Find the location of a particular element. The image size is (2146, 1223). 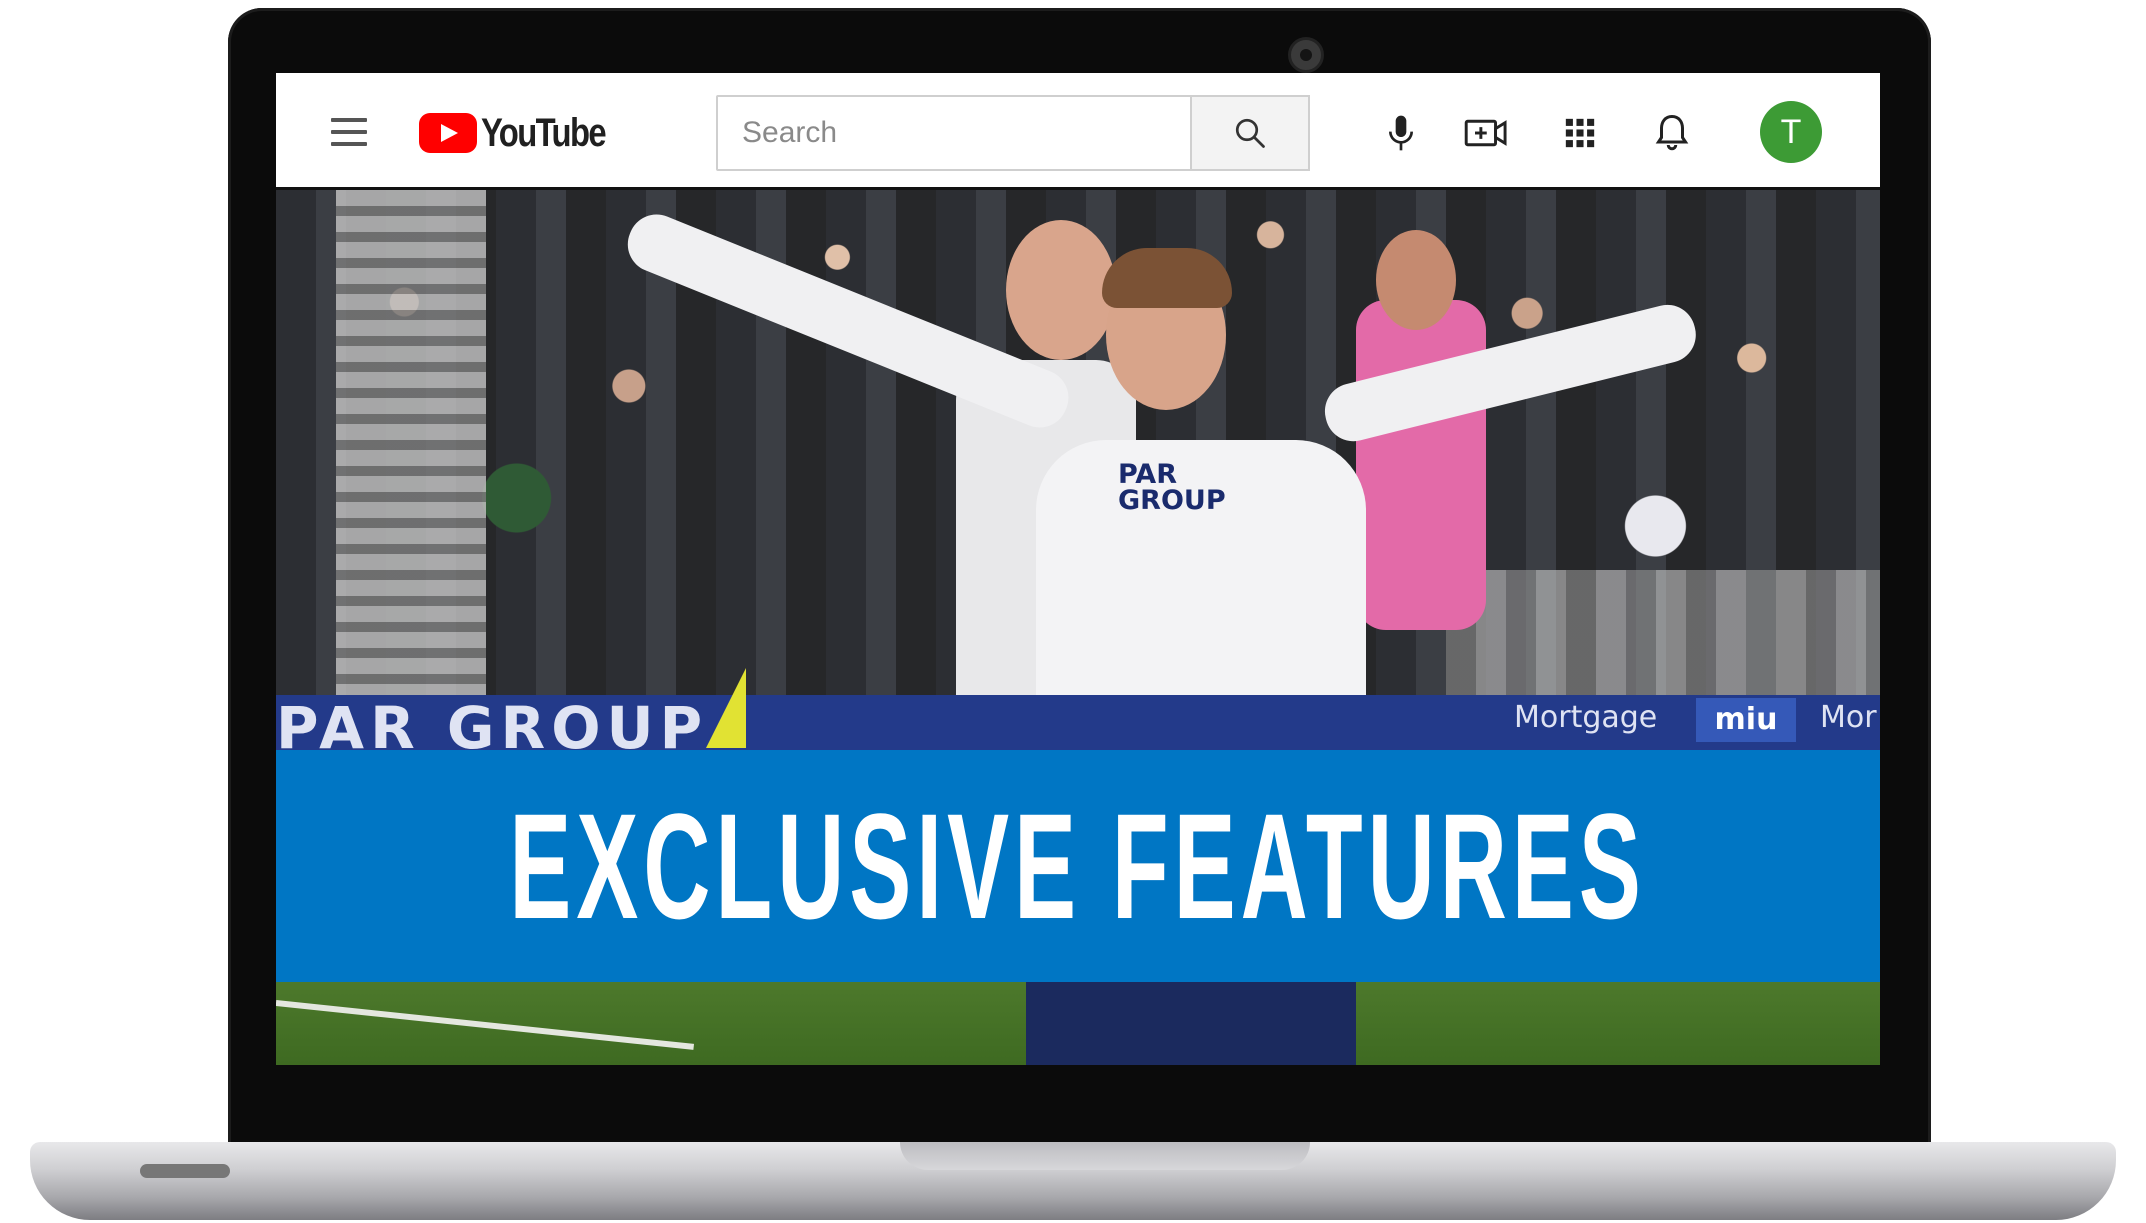

menu-icon is located at coordinates (349, 132).